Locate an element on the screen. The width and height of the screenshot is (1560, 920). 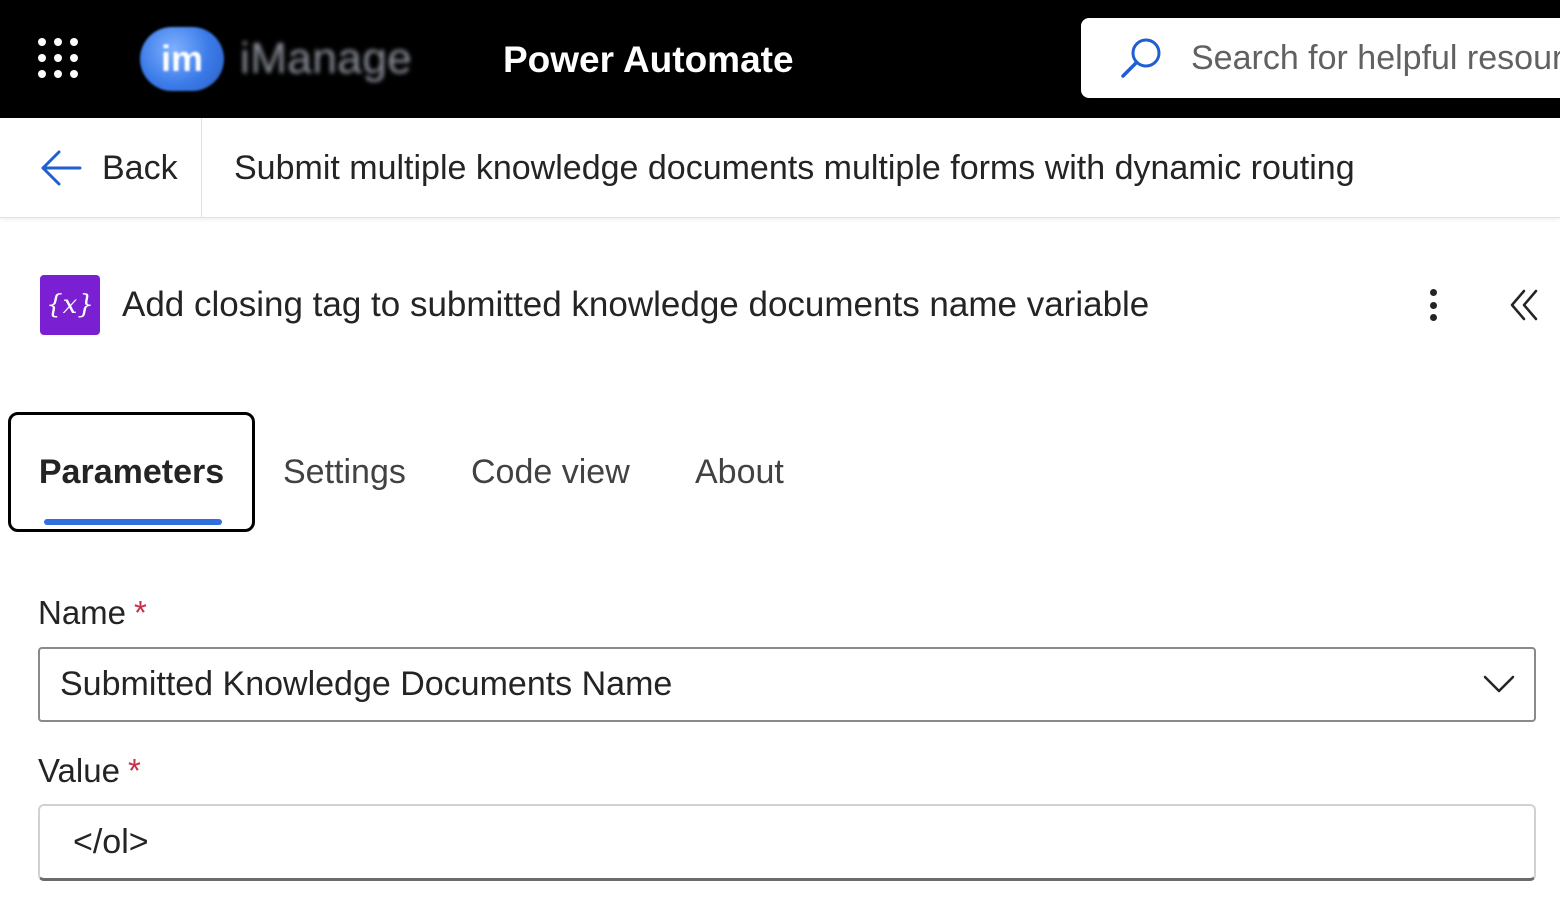
logo-mark: im is located at coordinates (182, 59).